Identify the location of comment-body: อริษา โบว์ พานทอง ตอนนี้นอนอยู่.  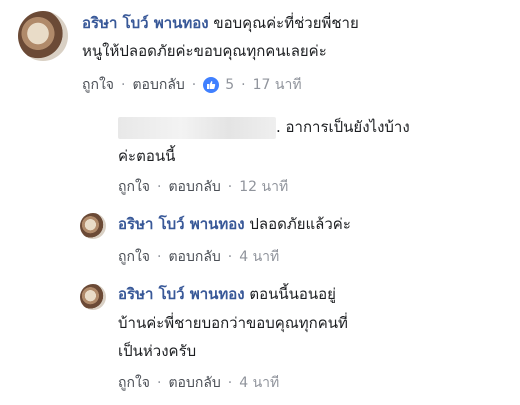
(227, 294).